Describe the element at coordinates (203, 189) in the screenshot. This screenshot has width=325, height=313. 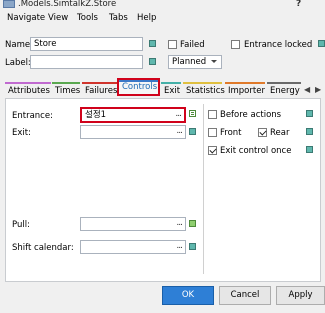
I see `panel-divider` at that location.